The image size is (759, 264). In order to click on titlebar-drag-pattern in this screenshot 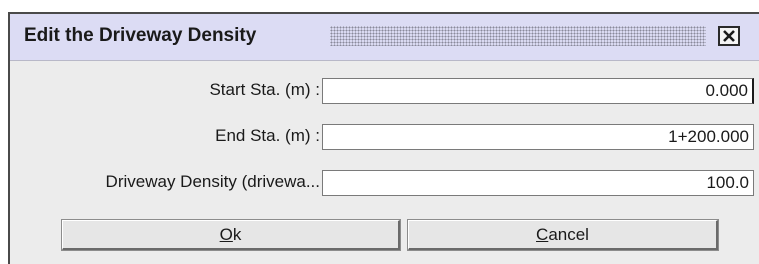, I will do `click(518, 36)`.